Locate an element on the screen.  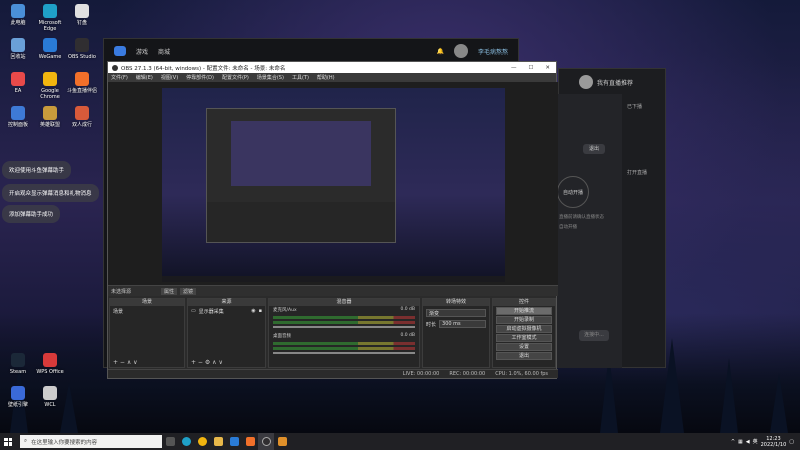
desktop-icon: Steam is located at coordinates (18, 364).